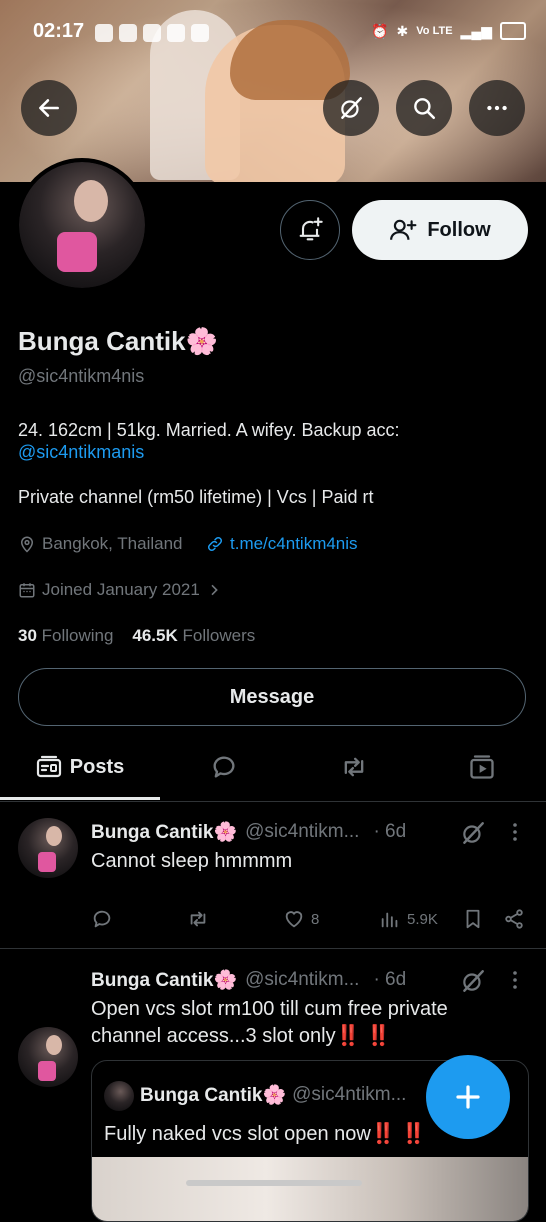 The height and width of the screenshot is (1222, 546). I want to click on share-button, so click(514, 919).